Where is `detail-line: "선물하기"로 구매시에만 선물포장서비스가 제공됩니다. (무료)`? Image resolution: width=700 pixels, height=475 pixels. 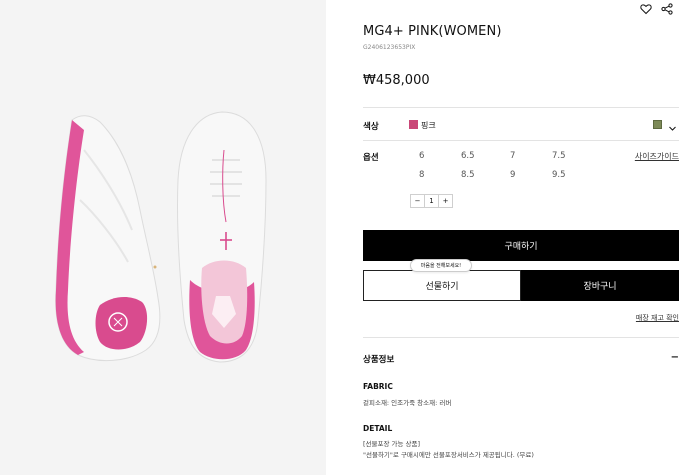 detail-line: "선물하기"로 구매시에만 선물포장서비스가 제공됩니다. (무료) is located at coordinates (448, 455).